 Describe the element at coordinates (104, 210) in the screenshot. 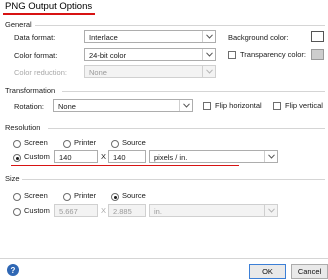

I see `size-times-label: X` at that location.